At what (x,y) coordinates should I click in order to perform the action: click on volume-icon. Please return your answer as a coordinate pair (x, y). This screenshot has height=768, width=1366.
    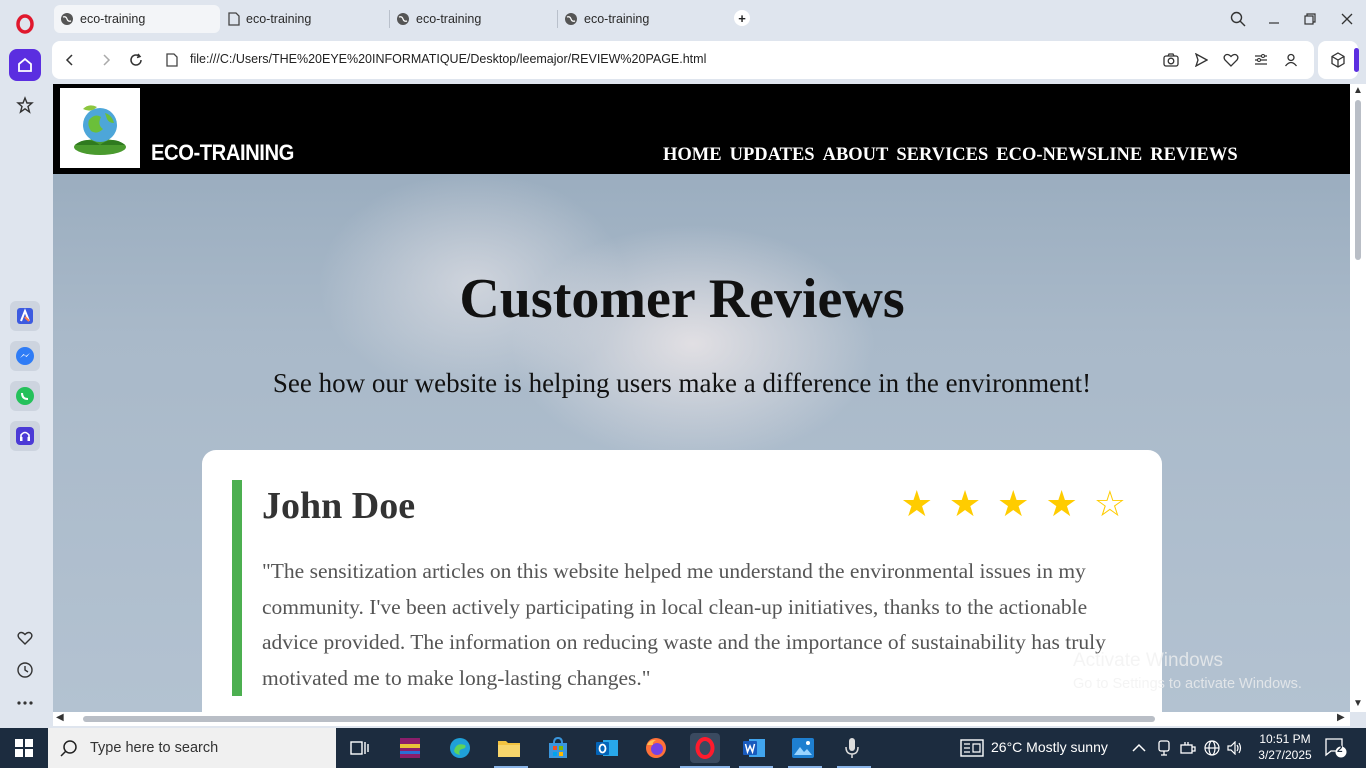
    Looking at the image, I should click on (1235, 748).